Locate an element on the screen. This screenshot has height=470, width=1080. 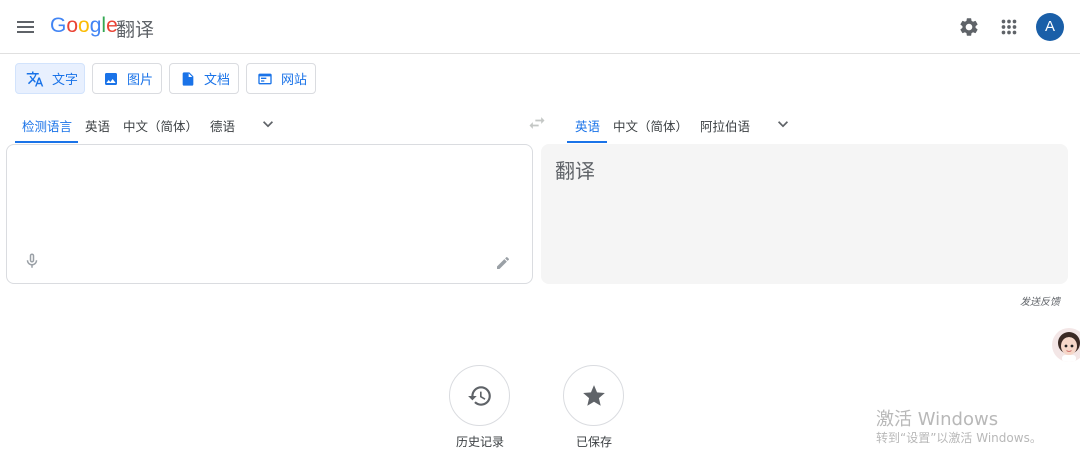
tab-document: 文档 is located at coordinates (204, 78).